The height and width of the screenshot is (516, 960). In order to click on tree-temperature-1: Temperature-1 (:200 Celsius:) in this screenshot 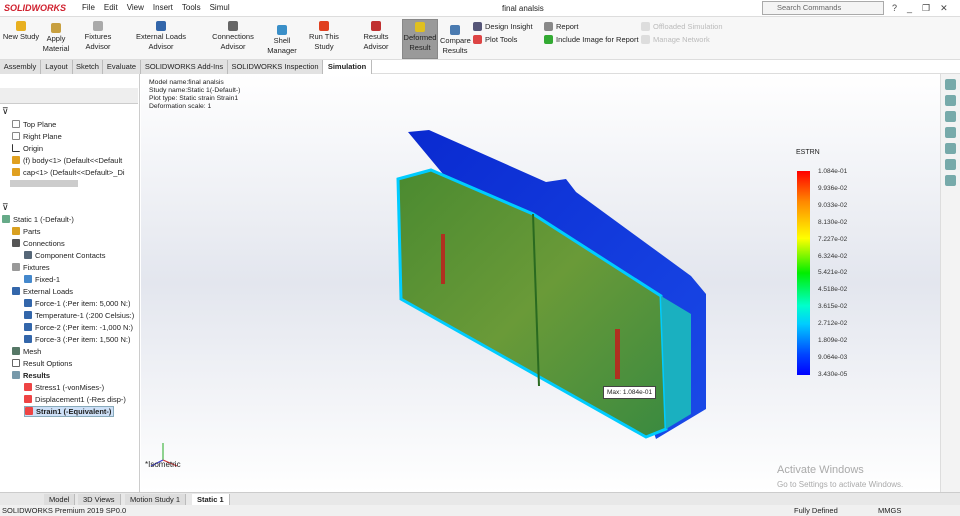, I will do `click(70, 316)`.